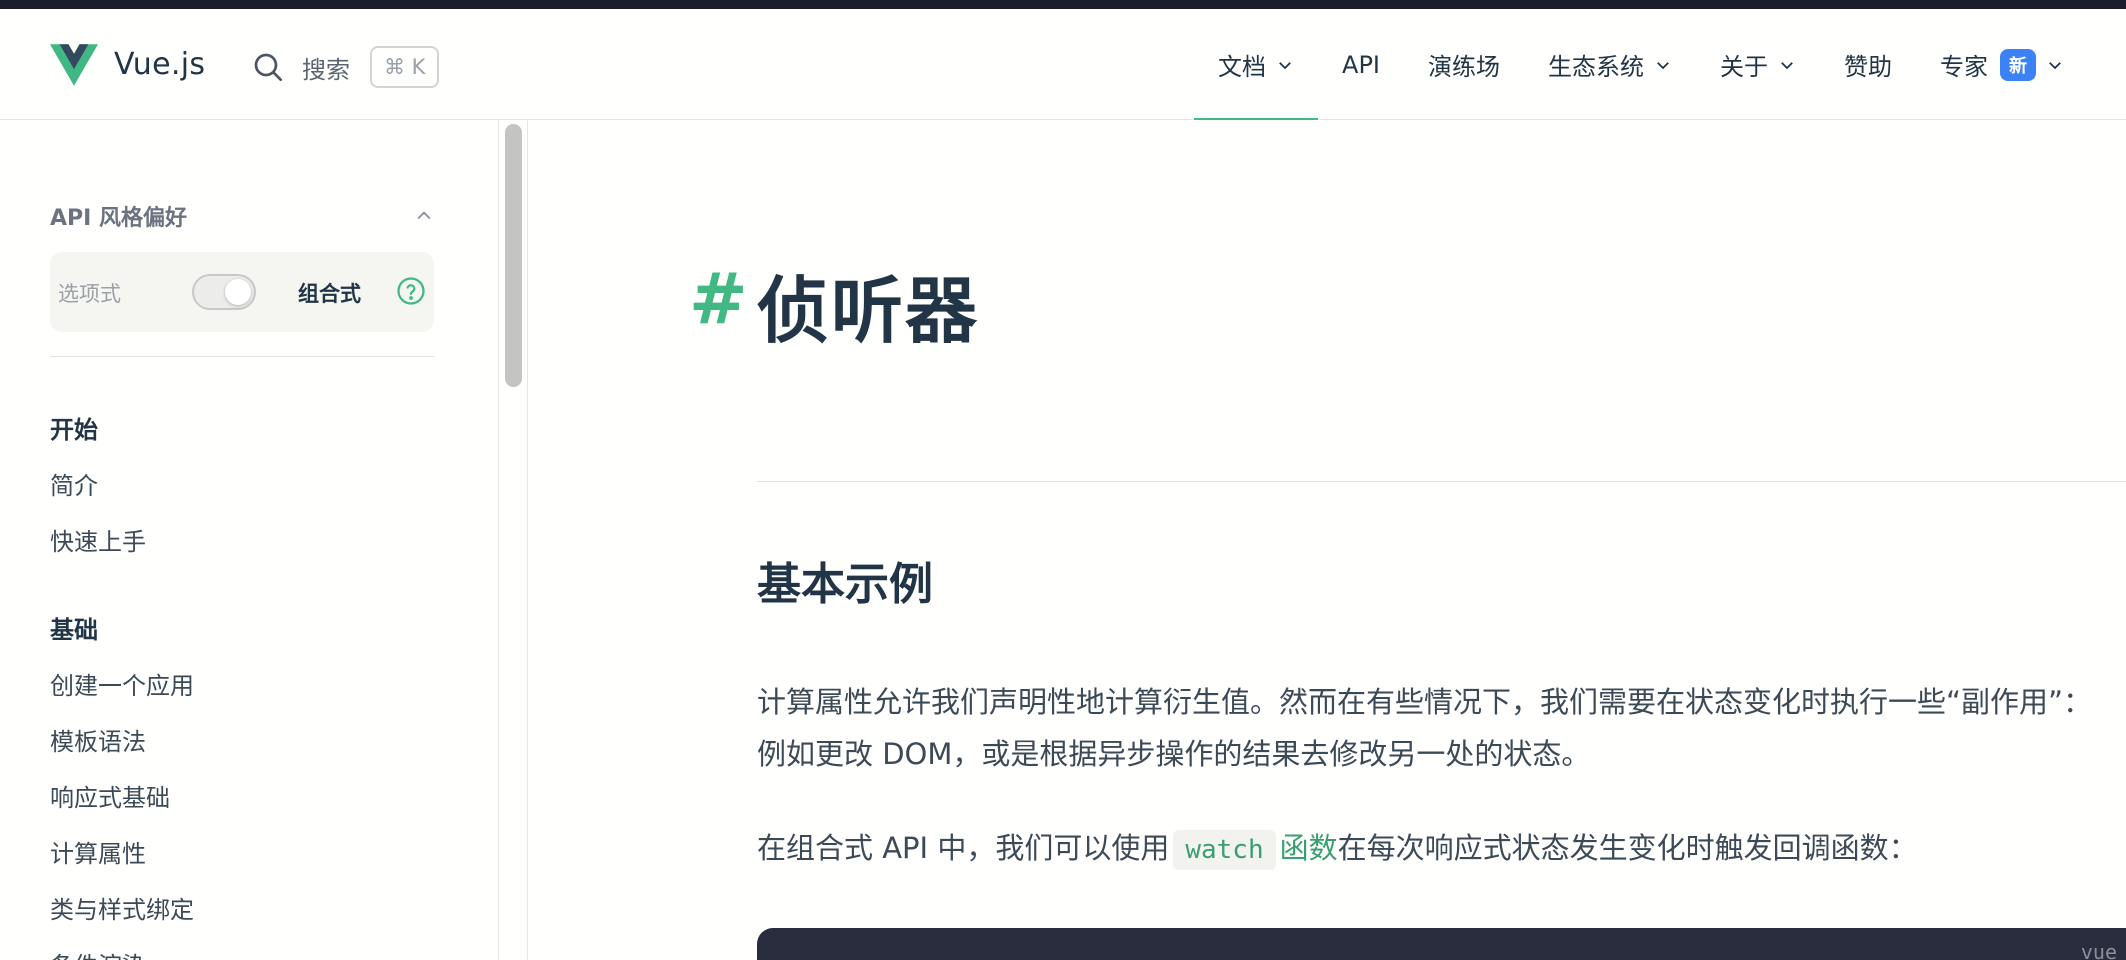  I want to click on api-pref-header: API 风格偏好, so click(242, 216).